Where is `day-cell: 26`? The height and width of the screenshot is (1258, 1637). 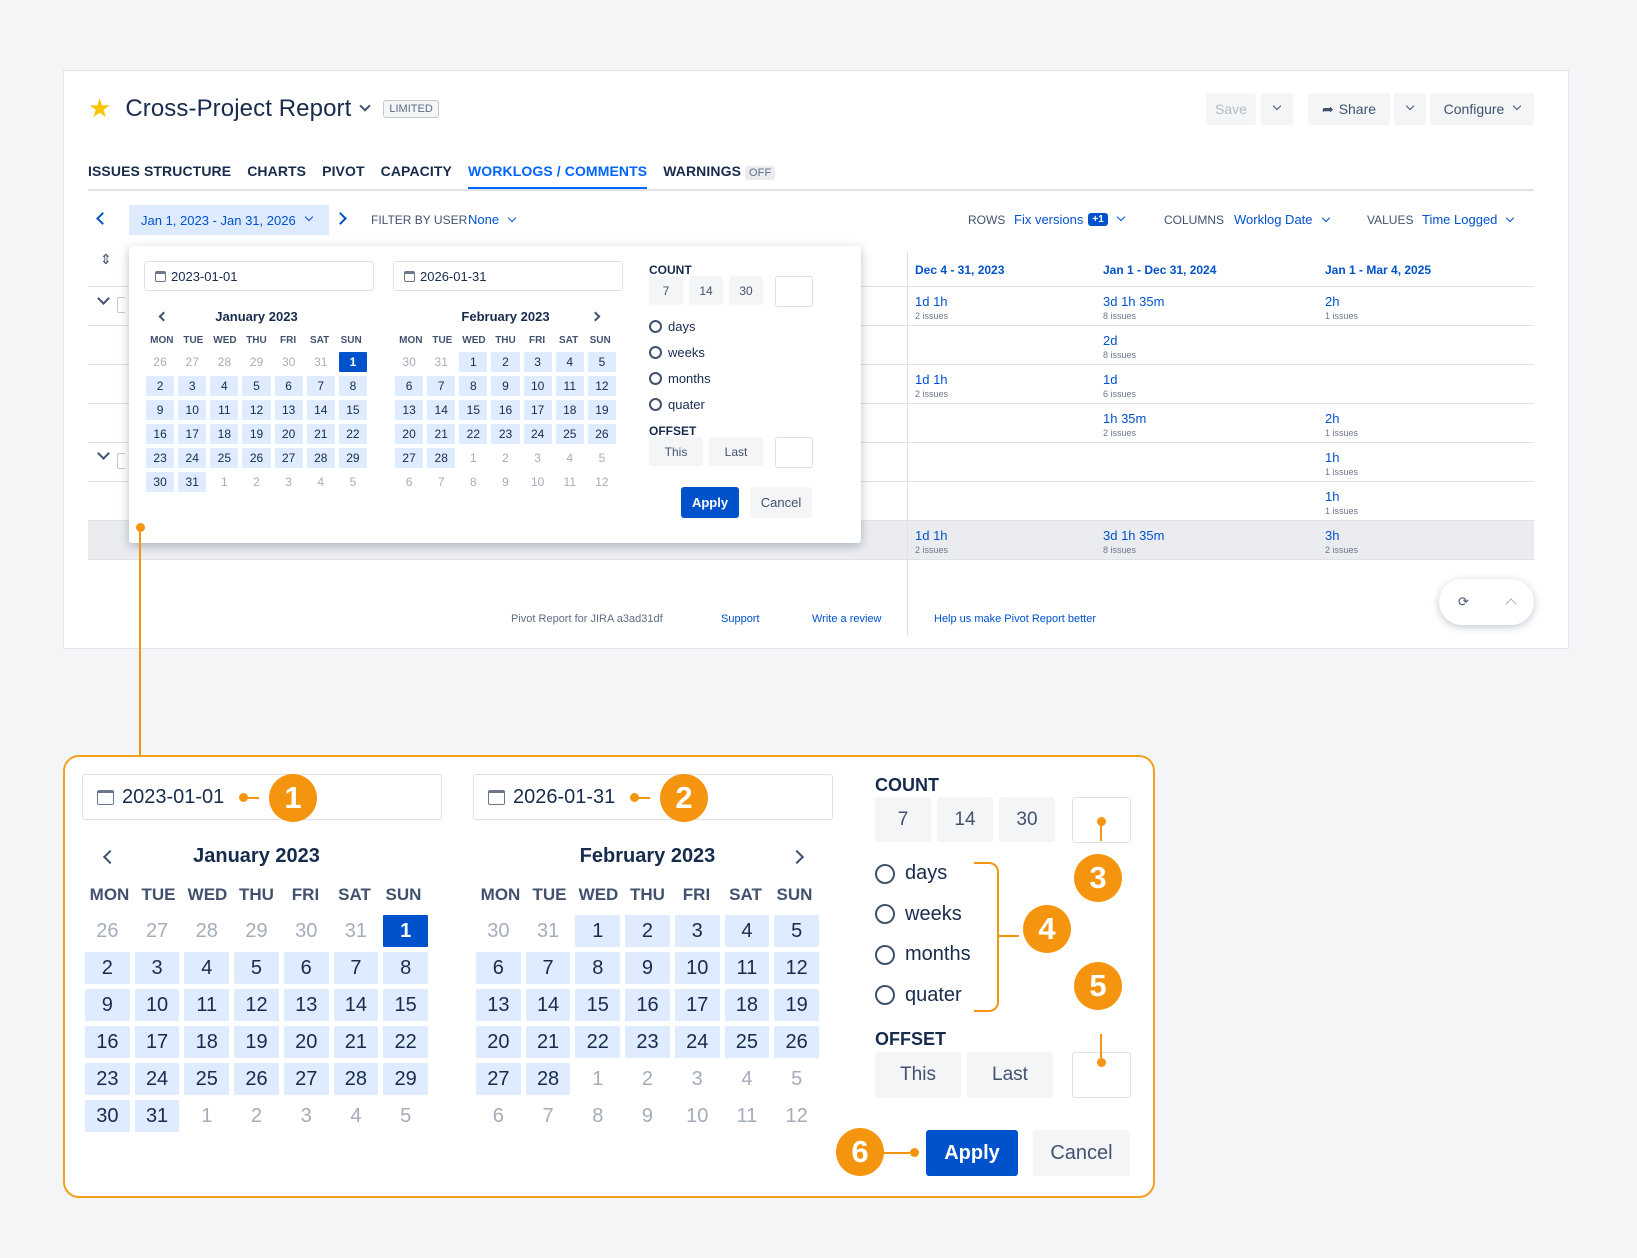 day-cell: 26 is located at coordinates (160, 362).